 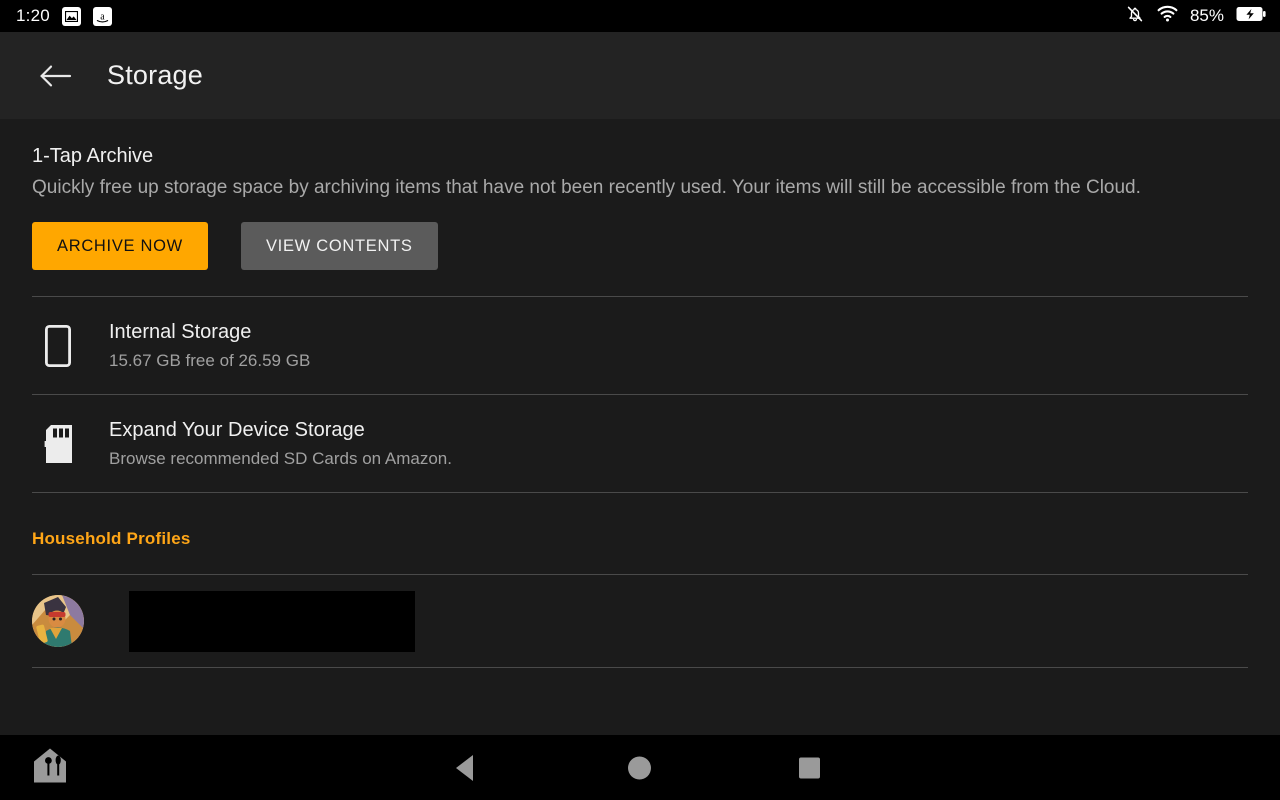 What do you see at coordinates (33, 15) in the screenshot?
I see `status-clock: 1:20` at bounding box center [33, 15].